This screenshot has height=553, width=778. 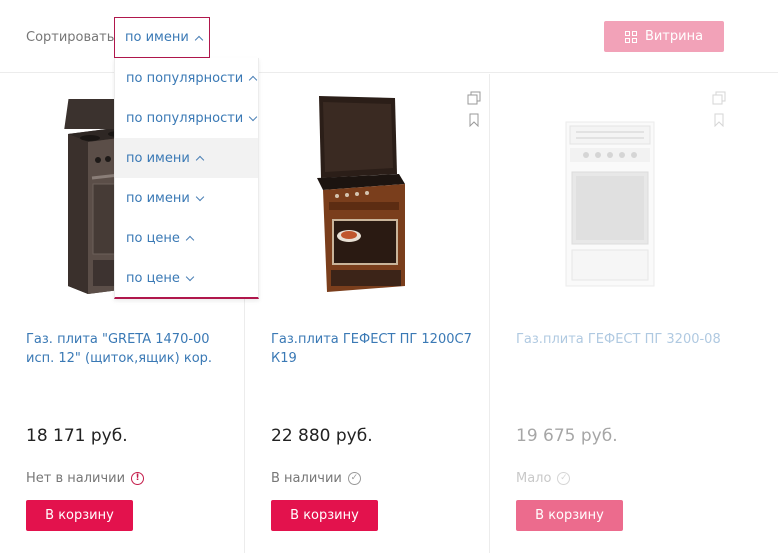 I want to click on view-showcase-label: Витрина, so click(x=674, y=36).